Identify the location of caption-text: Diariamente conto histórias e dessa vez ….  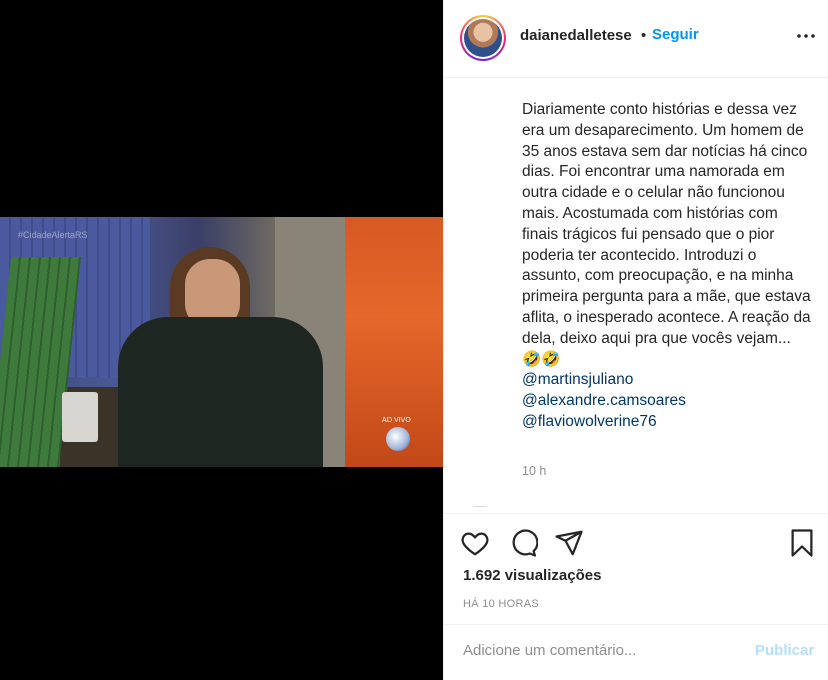
(666, 234).